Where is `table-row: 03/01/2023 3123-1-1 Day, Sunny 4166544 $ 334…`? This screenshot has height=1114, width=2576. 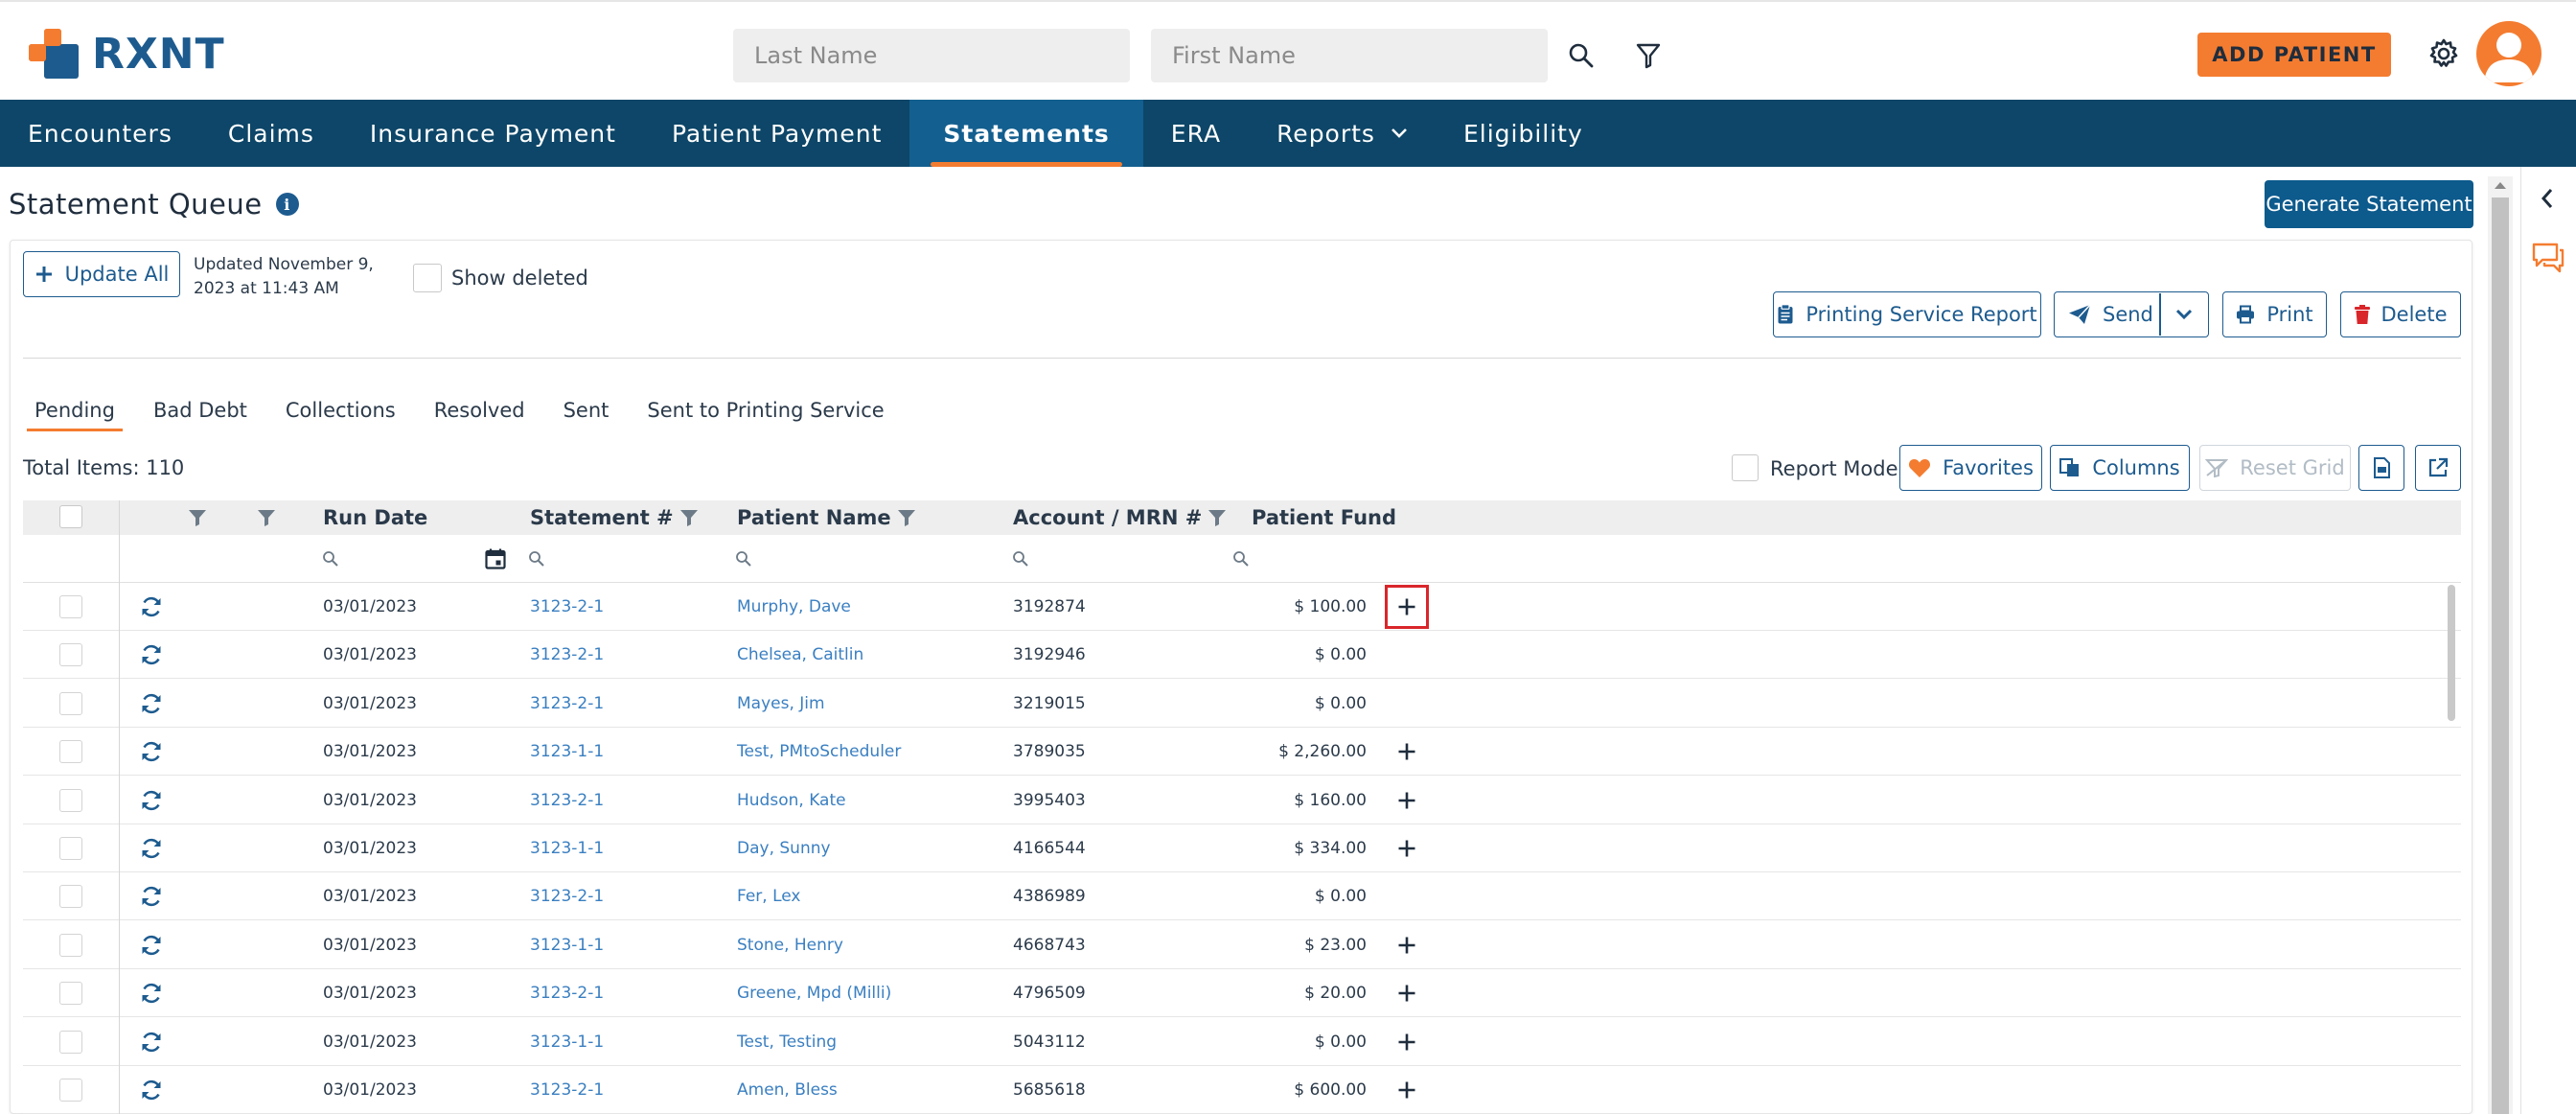
table-row: 03/01/2023 3123-1-1 Day, Sunny 4166544 $ 334… is located at coordinates (1242, 848).